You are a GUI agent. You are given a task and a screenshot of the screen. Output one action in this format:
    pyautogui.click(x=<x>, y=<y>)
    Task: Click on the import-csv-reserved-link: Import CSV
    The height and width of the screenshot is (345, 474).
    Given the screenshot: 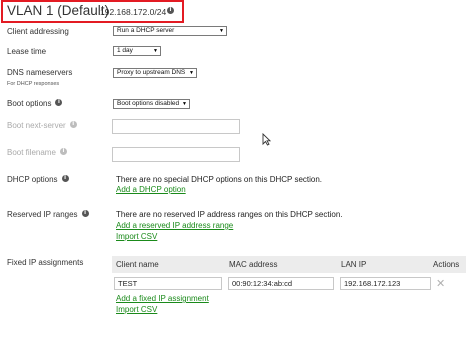 What is the action you would take?
    pyautogui.click(x=136, y=236)
    